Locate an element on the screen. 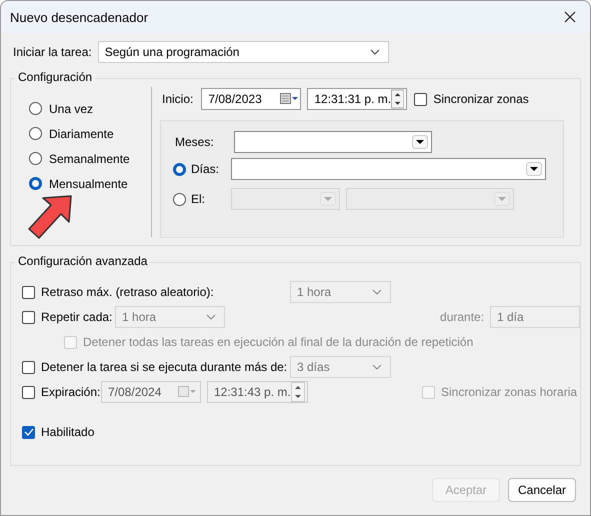 This screenshot has width=591, height=516. field-label: Meses: is located at coordinates (194, 142).